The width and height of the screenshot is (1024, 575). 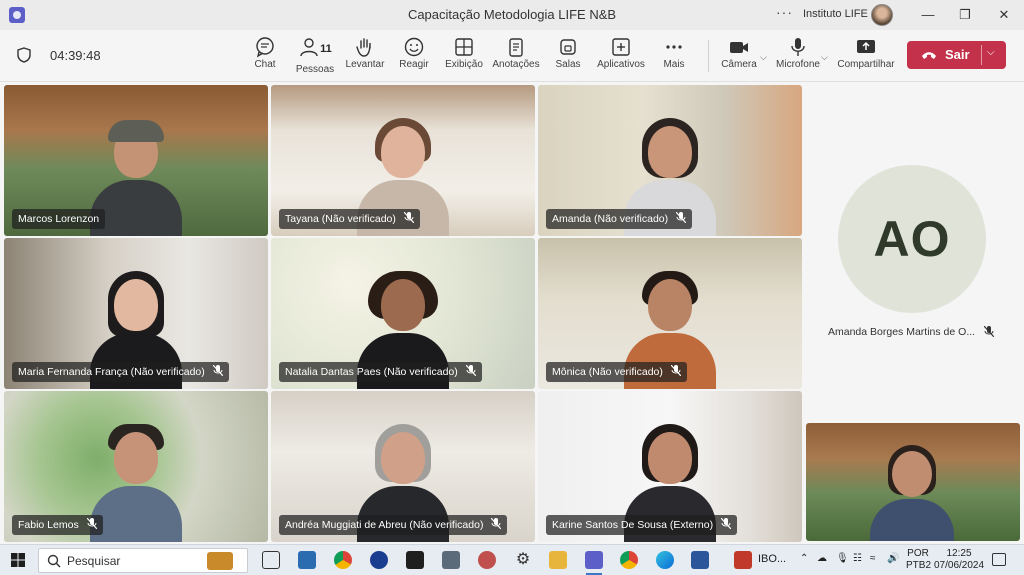 What do you see at coordinates (959, 553) in the screenshot?
I see `clock-time: 12:25` at bounding box center [959, 553].